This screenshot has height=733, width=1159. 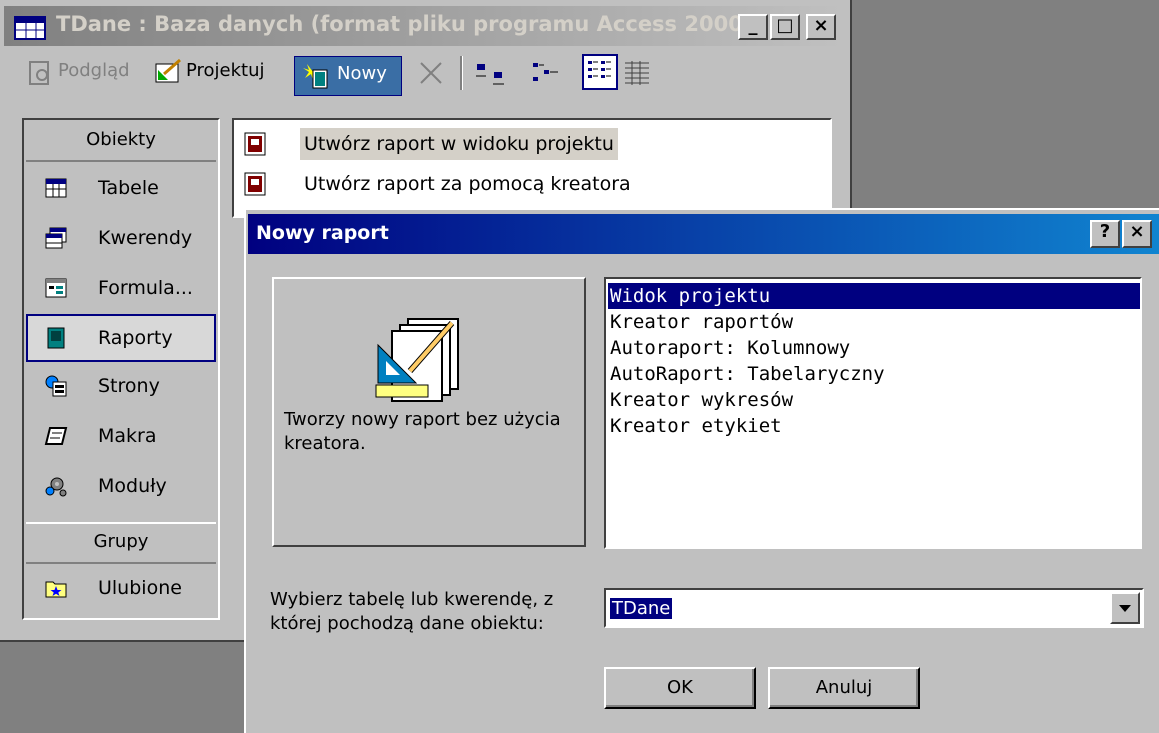 What do you see at coordinates (821, 27) in the screenshot?
I see `close-button: ×` at bounding box center [821, 27].